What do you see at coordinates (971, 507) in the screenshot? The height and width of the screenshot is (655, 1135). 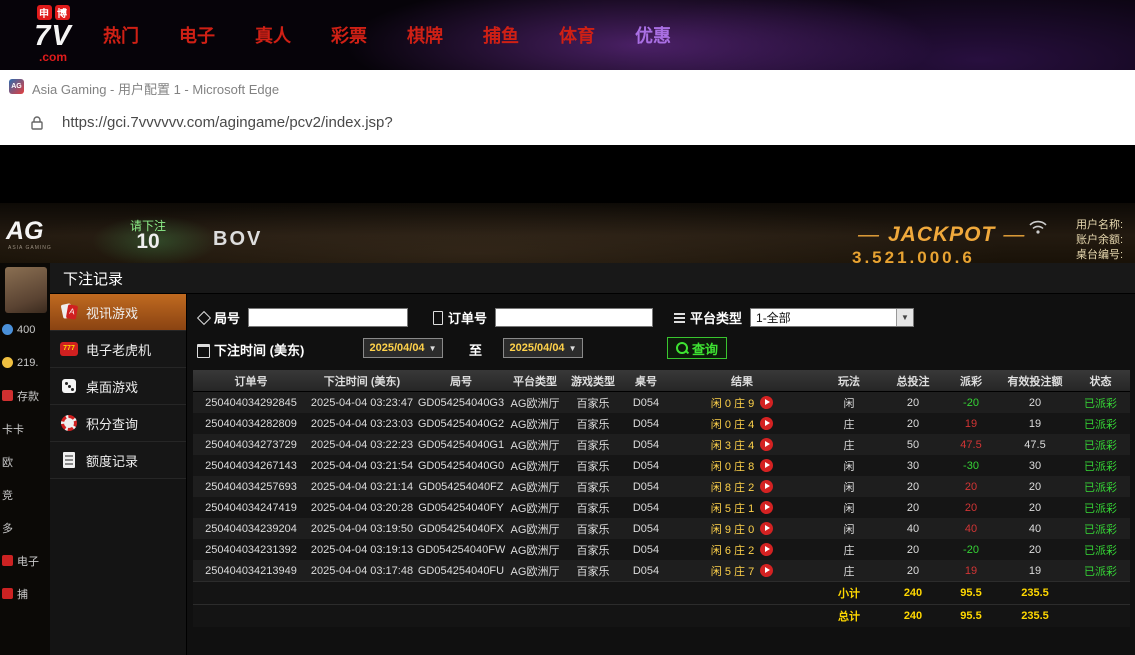 I see `cell-payout: 20` at bounding box center [971, 507].